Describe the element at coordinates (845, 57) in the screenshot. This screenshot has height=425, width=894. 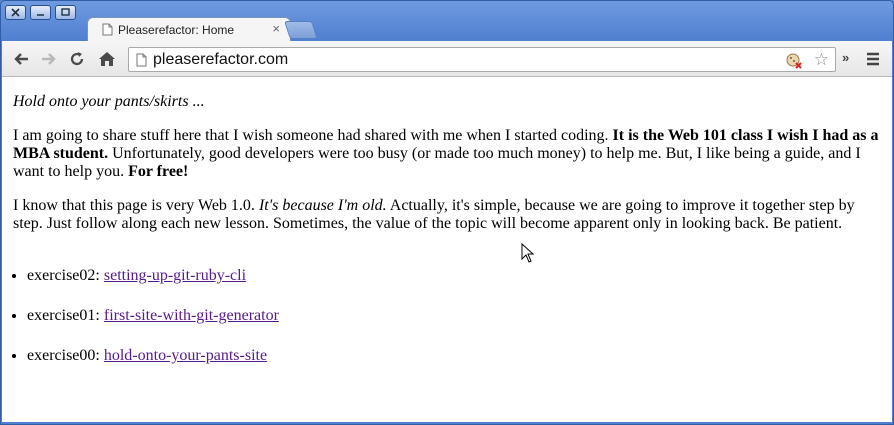
I see `extensions-overflow-button: »` at that location.